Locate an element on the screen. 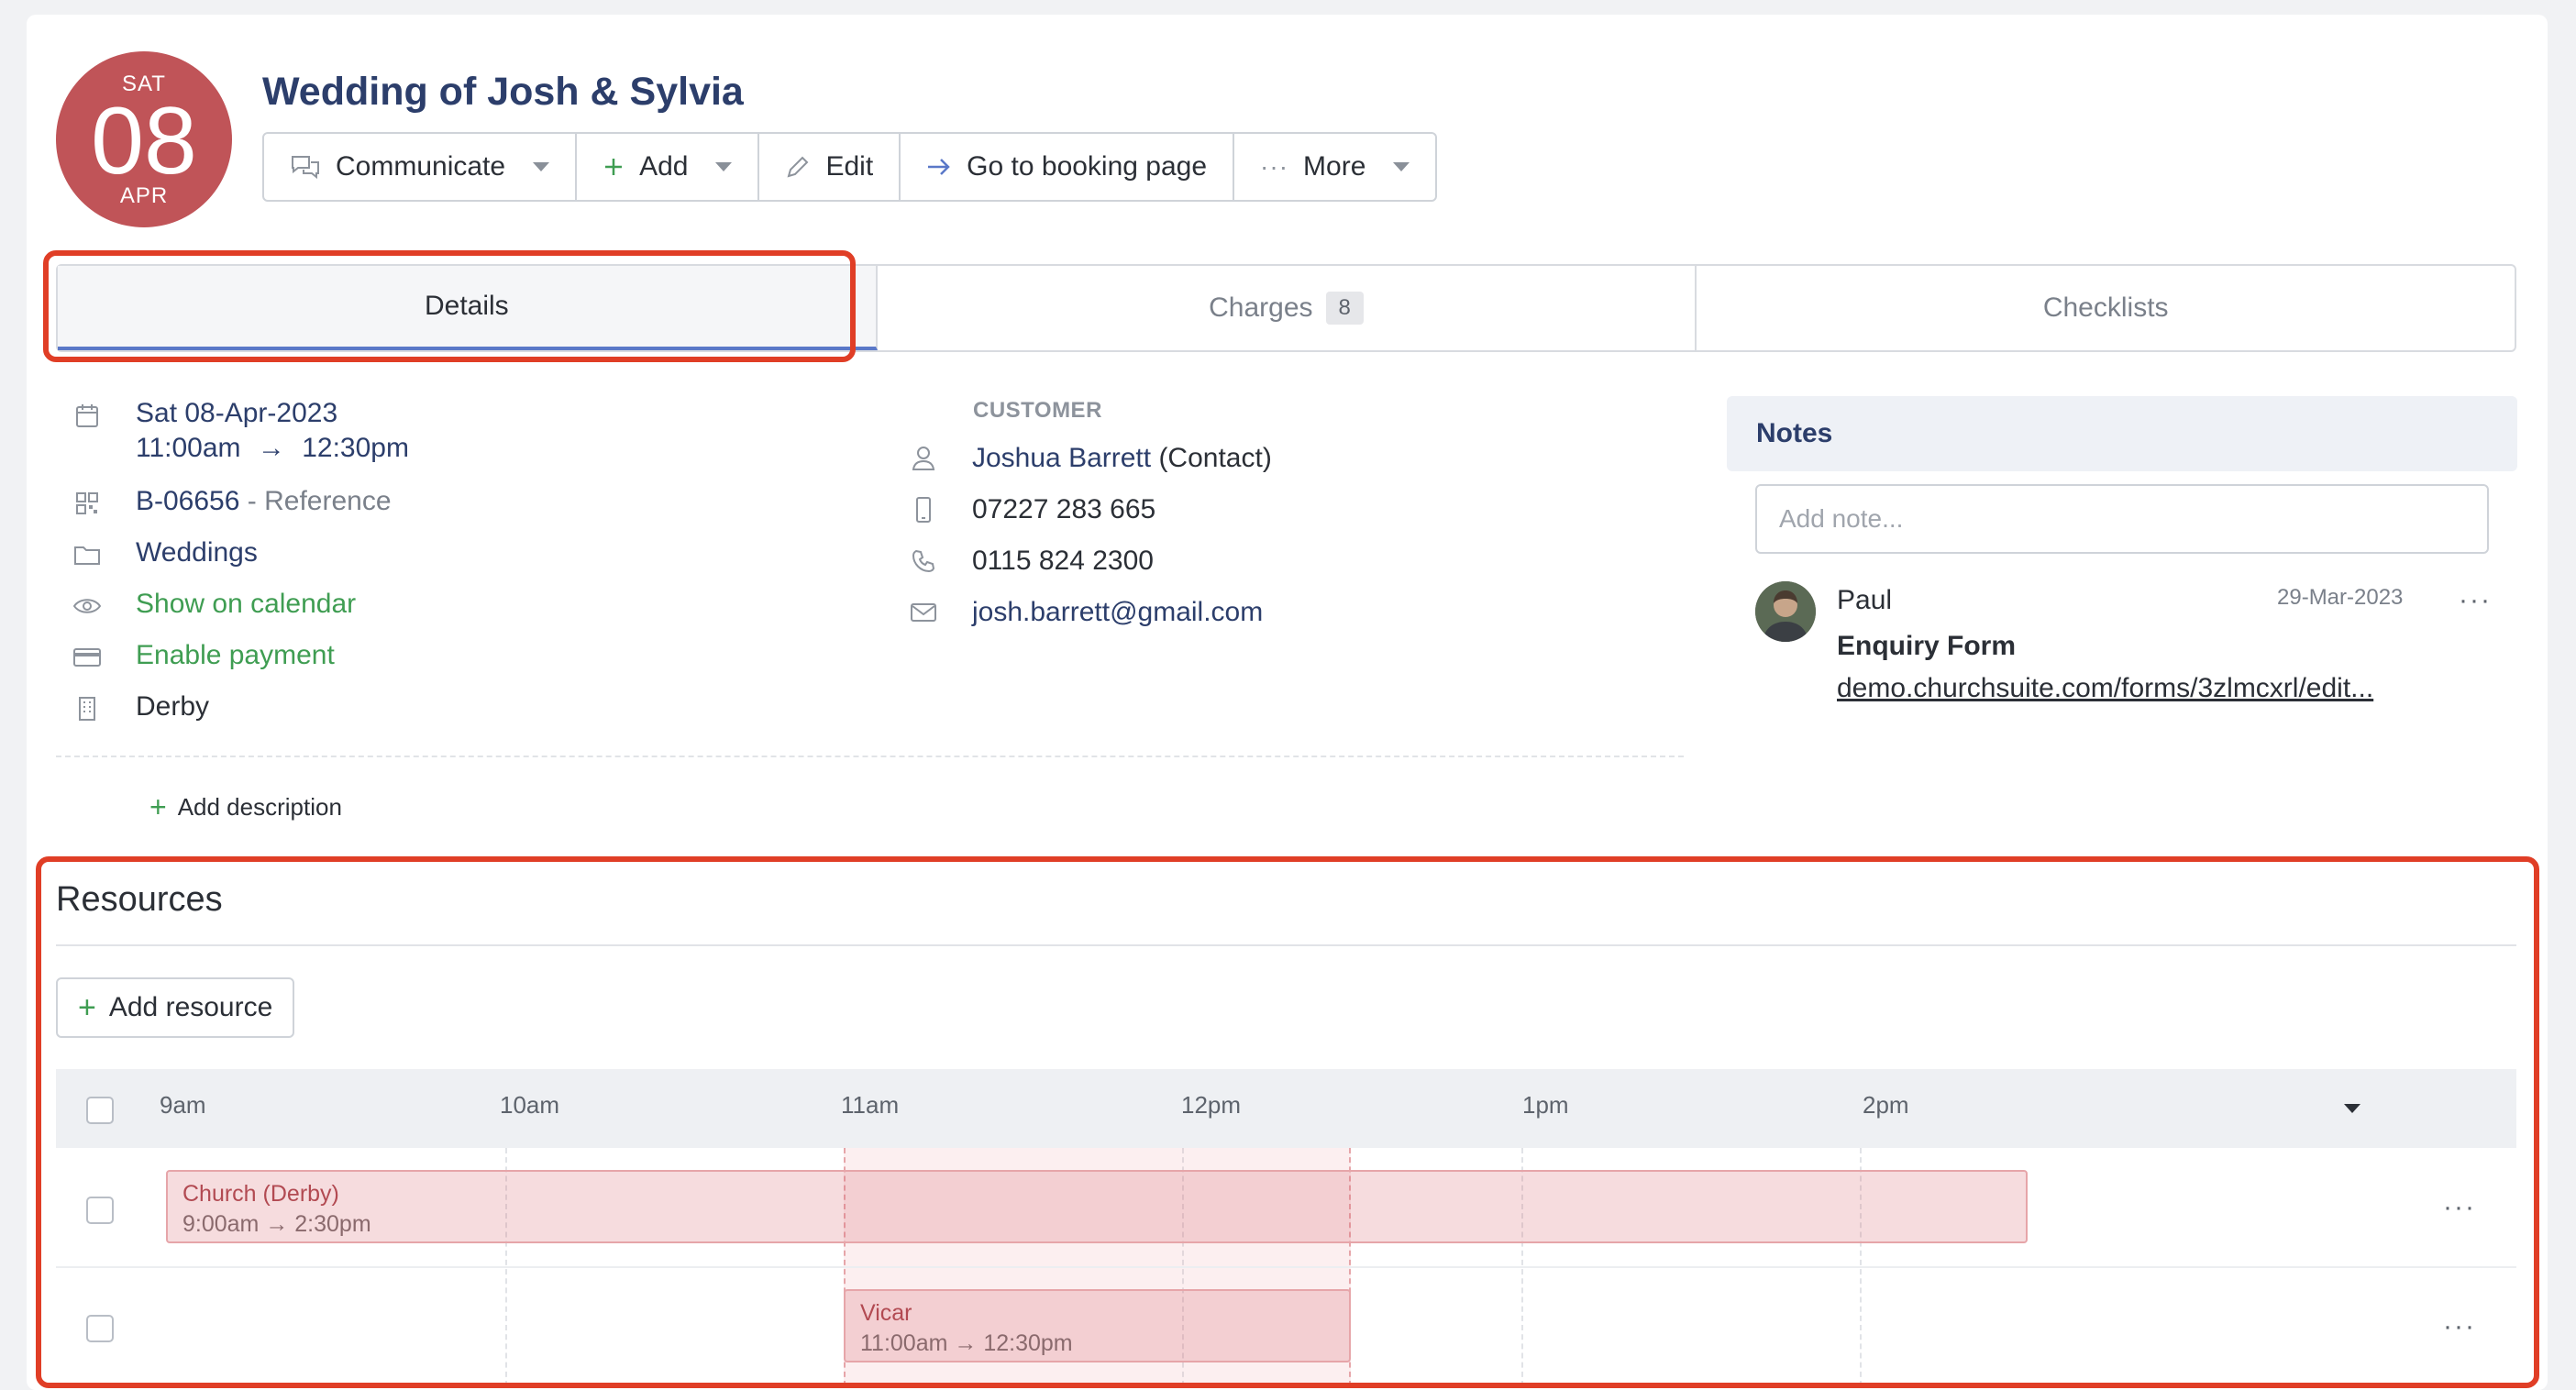 This screenshot has width=2576, height=1390. credit-card-icon is located at coordinates (87, 658).